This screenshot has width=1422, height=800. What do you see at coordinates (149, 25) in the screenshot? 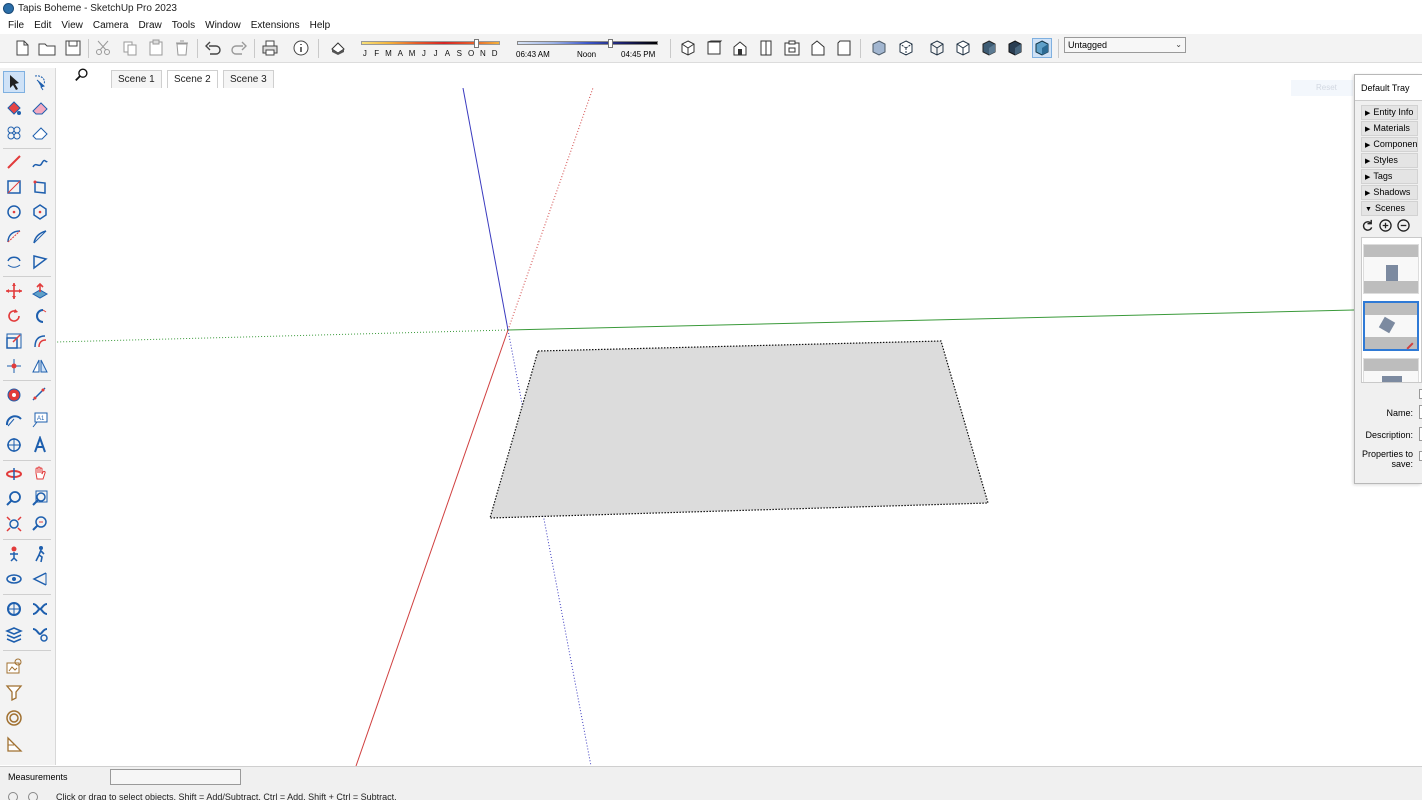
I see `menu-draw: Draw` at bounding box center [149, 25].